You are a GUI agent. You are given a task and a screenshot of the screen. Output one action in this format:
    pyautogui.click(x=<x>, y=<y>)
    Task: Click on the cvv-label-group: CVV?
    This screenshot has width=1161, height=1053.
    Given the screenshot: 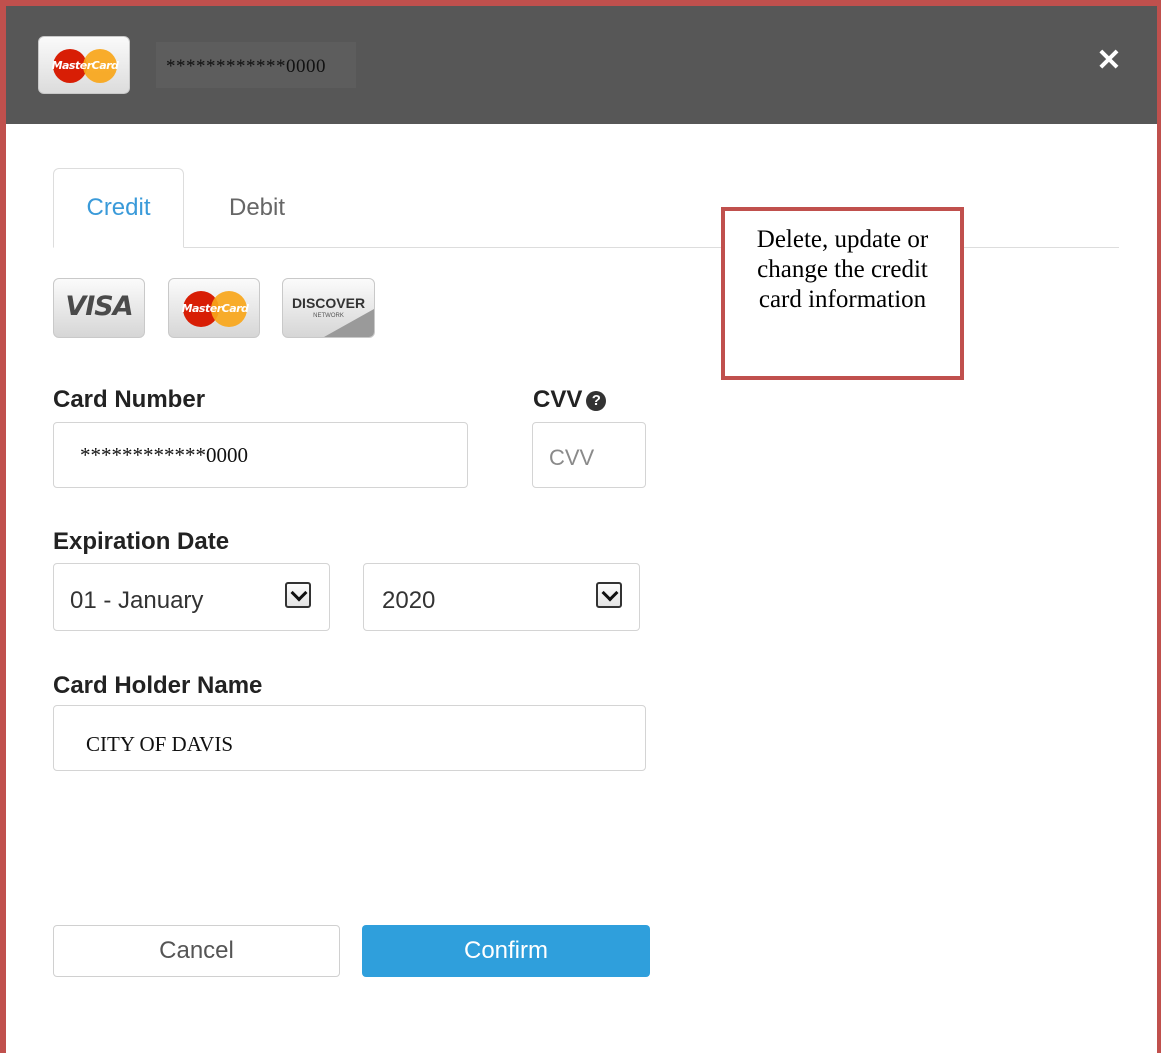 What is the action you would take?
    pyautogui.click(x=570, y=400)
    